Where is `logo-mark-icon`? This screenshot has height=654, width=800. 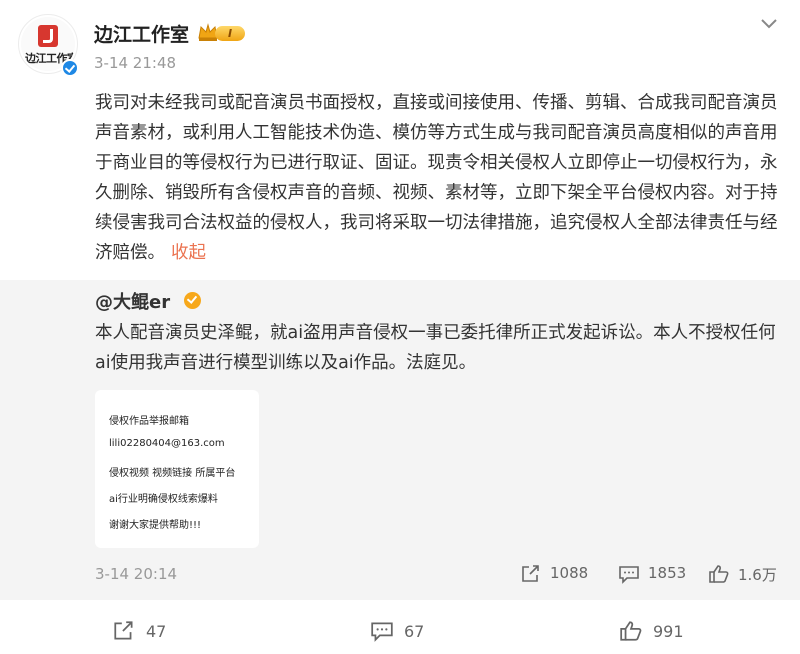
logo-mark-icon is located at coordinates (48, 36).